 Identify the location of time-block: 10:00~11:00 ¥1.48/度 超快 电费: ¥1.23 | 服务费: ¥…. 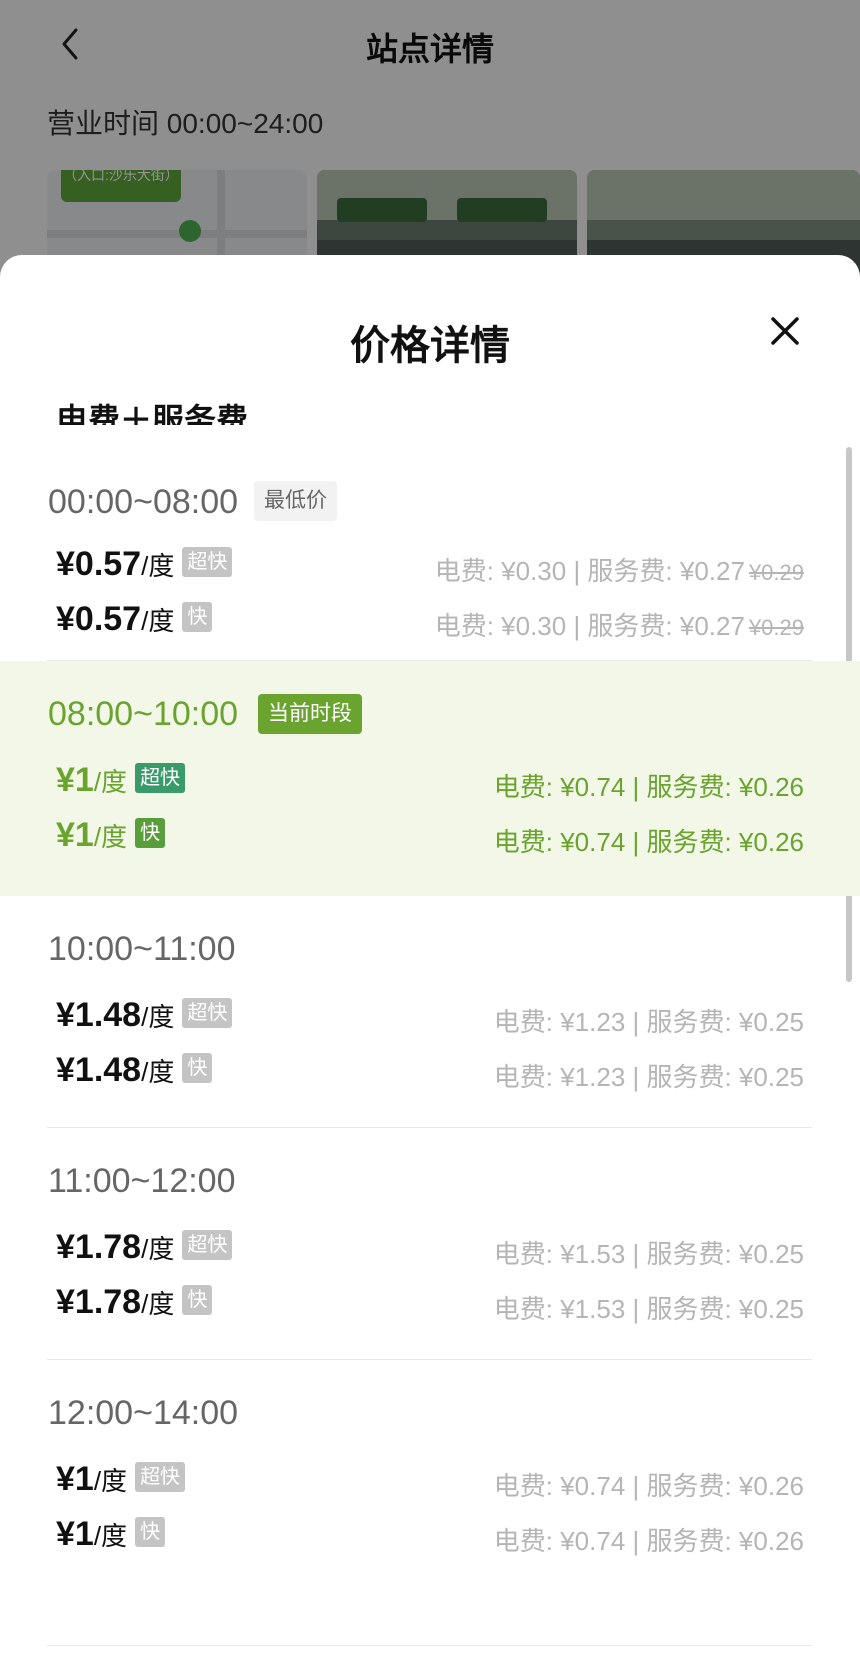
(430, 1011).